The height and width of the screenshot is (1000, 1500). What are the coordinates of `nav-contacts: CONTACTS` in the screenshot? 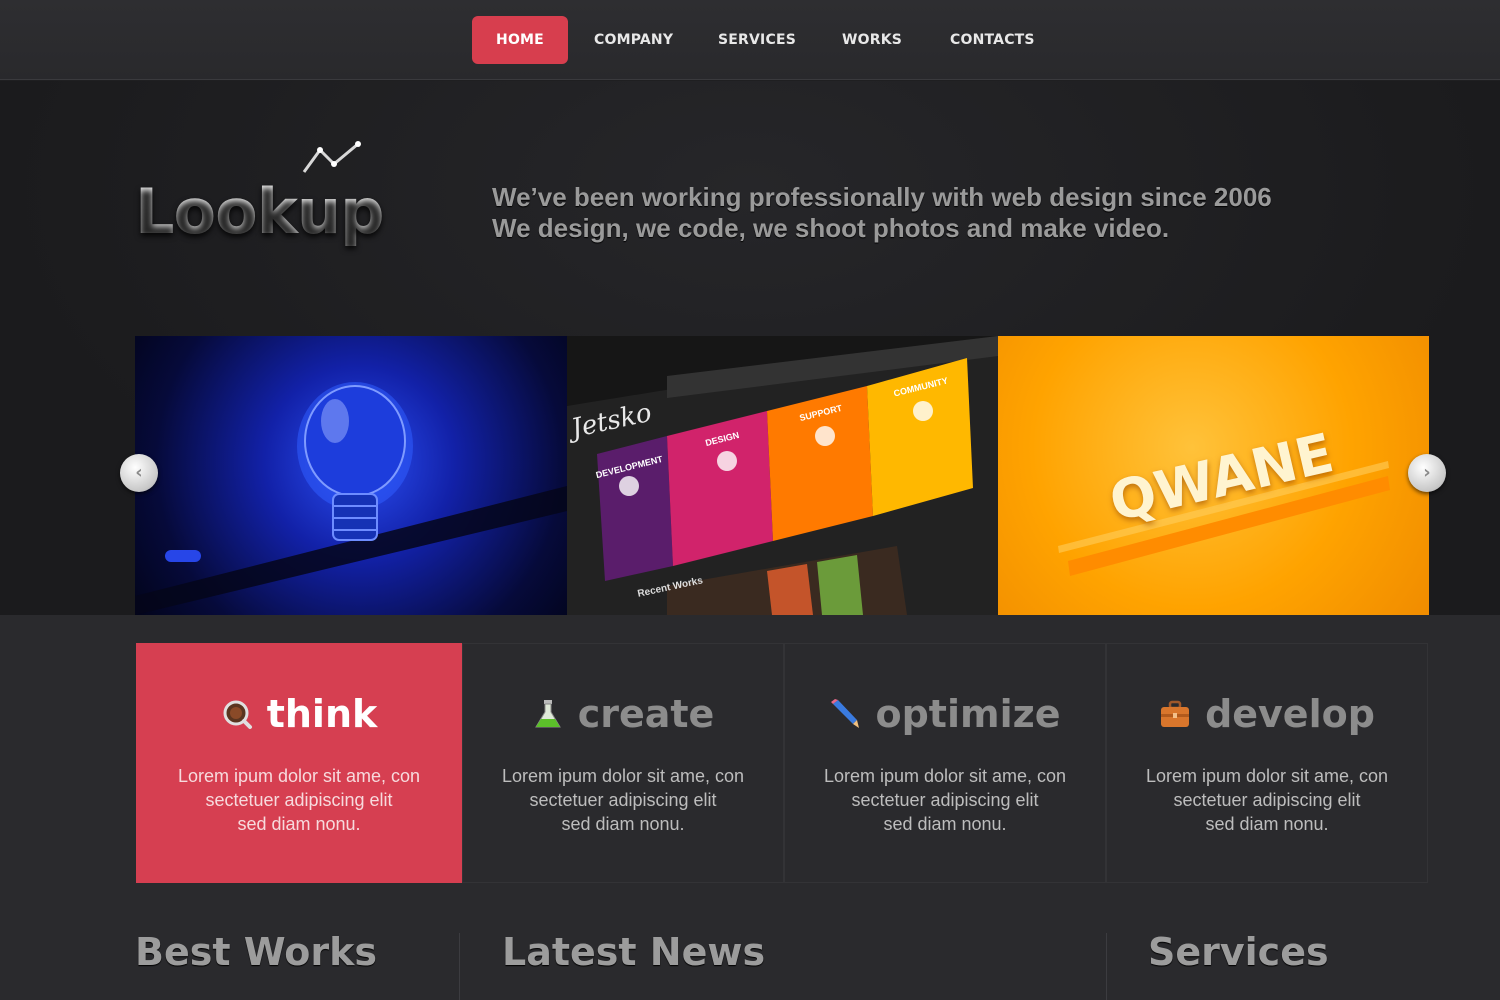 It's located at (992, 40).